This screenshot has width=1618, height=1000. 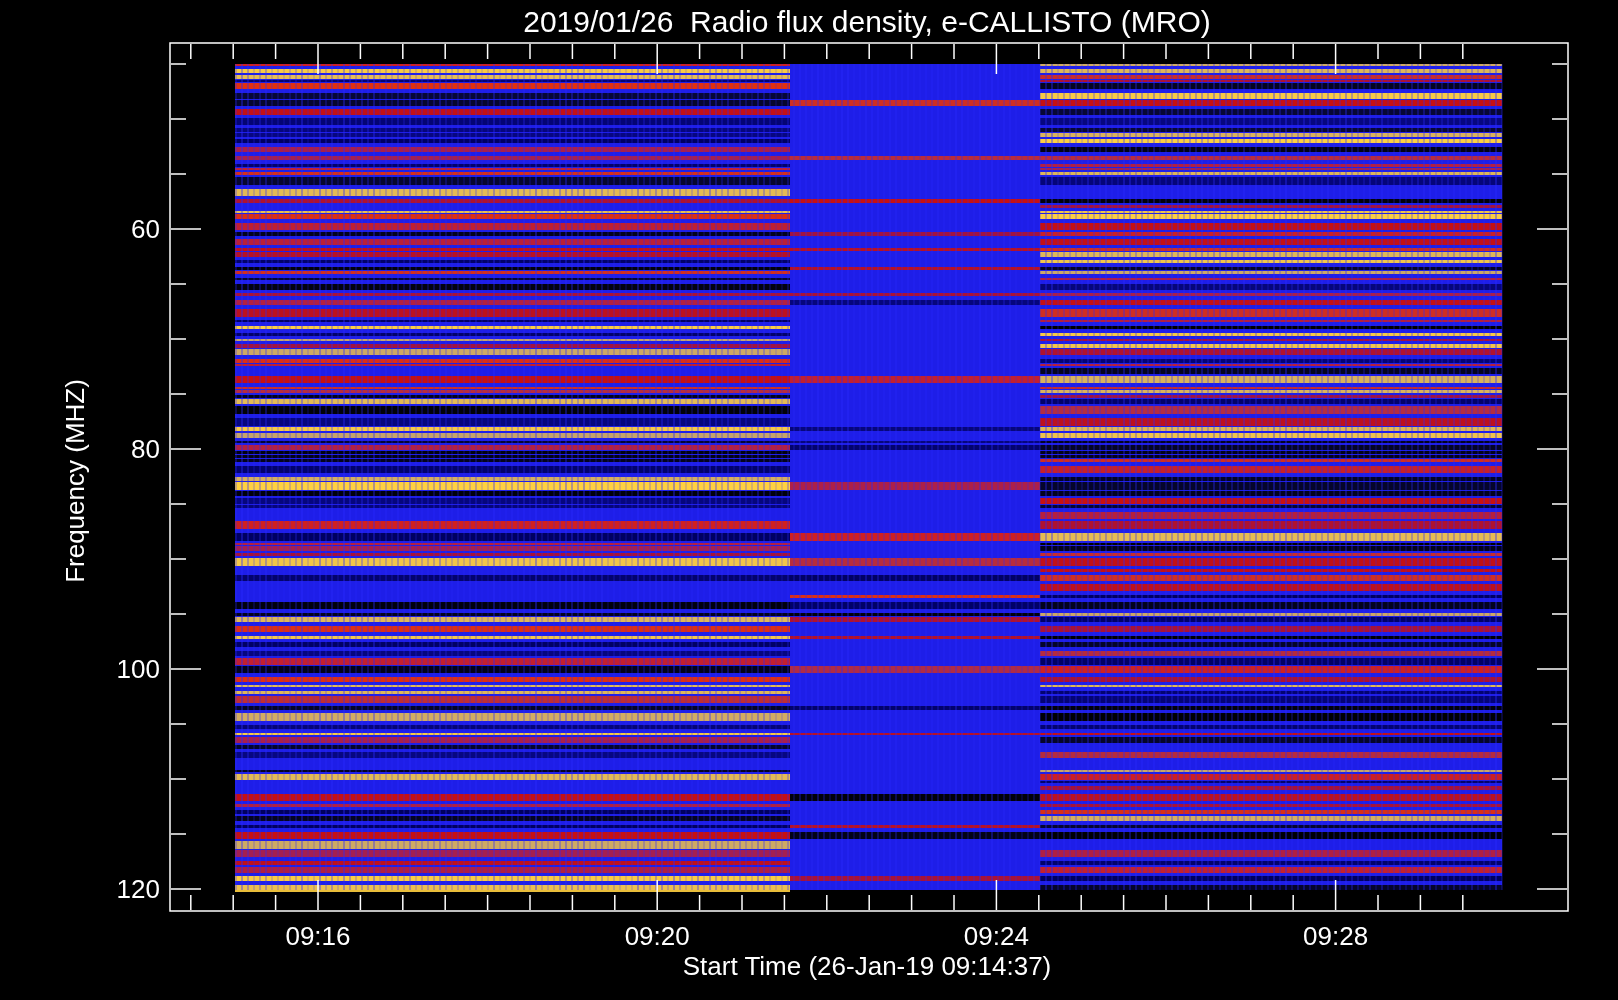 I want to click on x-tick-label: 09:16, so click(x=318, y=936).